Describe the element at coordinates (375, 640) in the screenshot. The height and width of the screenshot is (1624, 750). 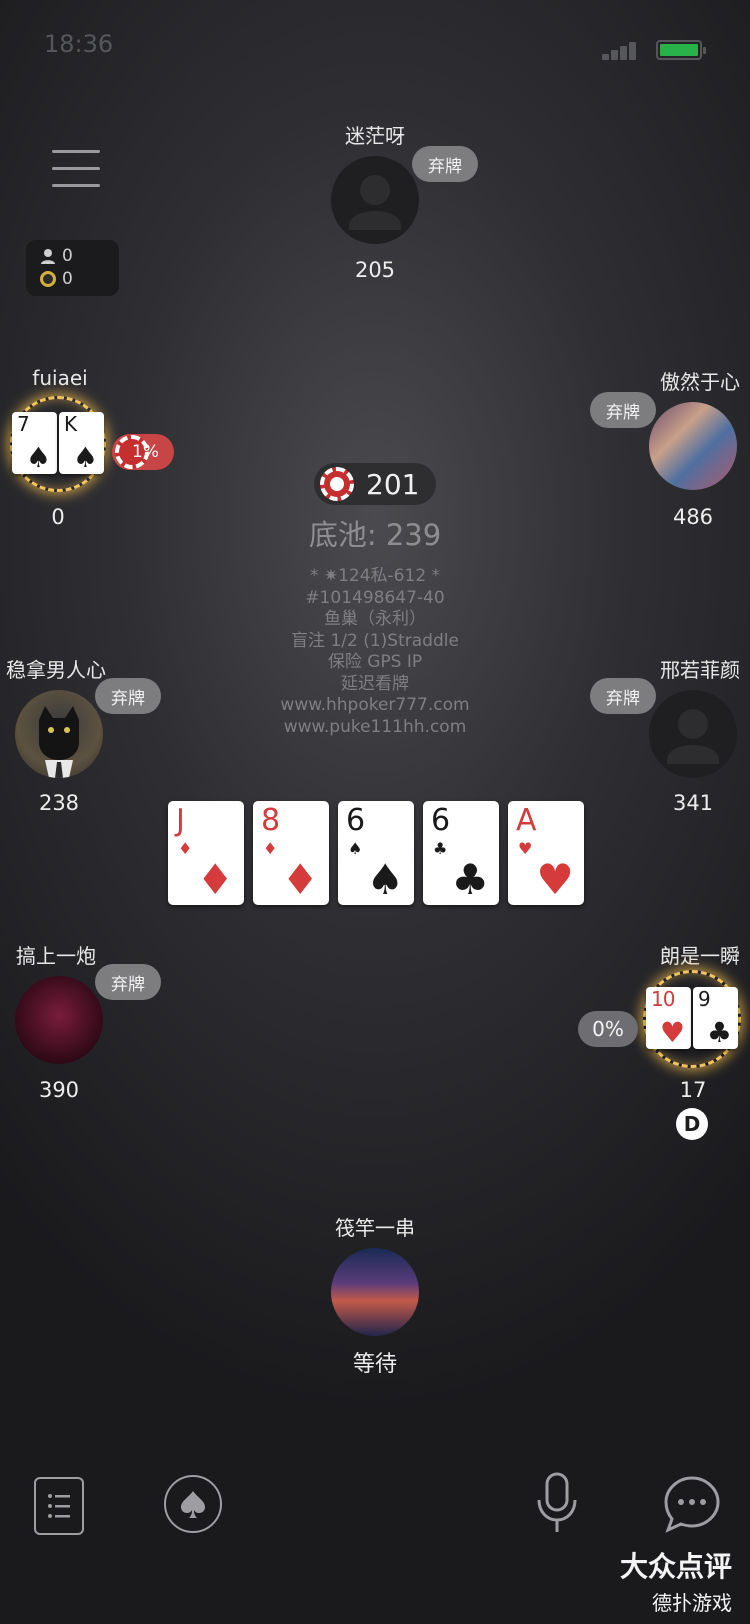
I see `table-info-line: 盲注 1/2 (1)Straddle` at that location.